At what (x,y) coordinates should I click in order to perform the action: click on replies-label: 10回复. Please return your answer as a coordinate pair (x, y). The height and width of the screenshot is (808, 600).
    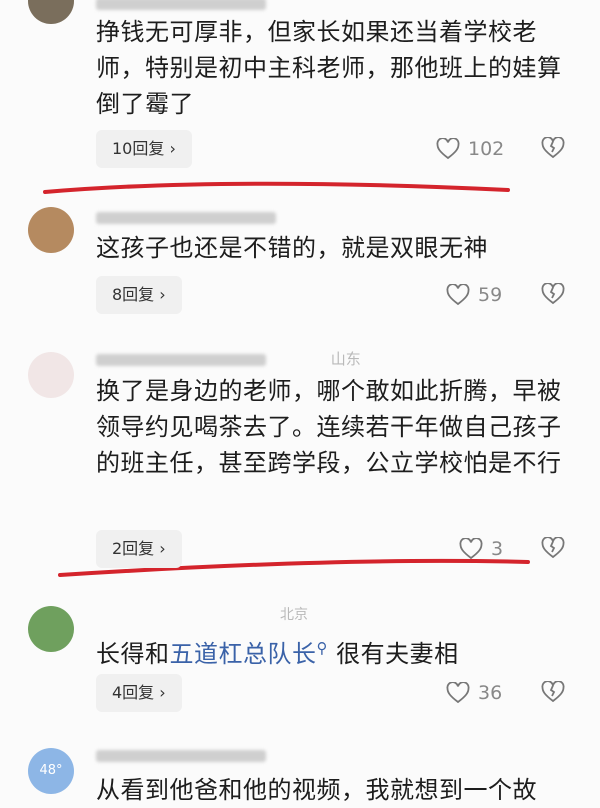
    Looking at the image, I should click on (138, 148).